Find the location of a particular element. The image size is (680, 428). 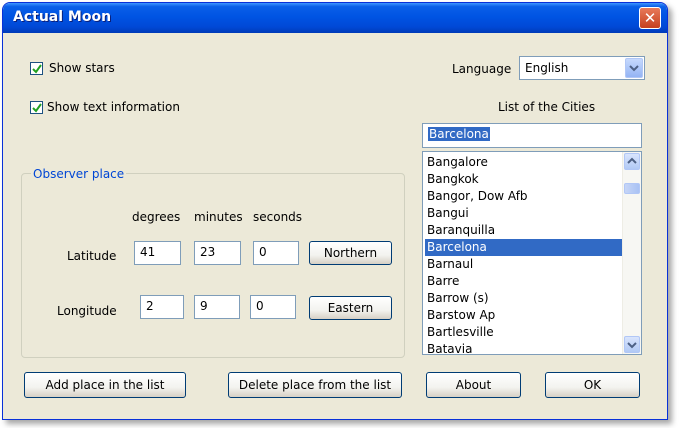

chevron-up-icon is located at coordinates (632, 160).